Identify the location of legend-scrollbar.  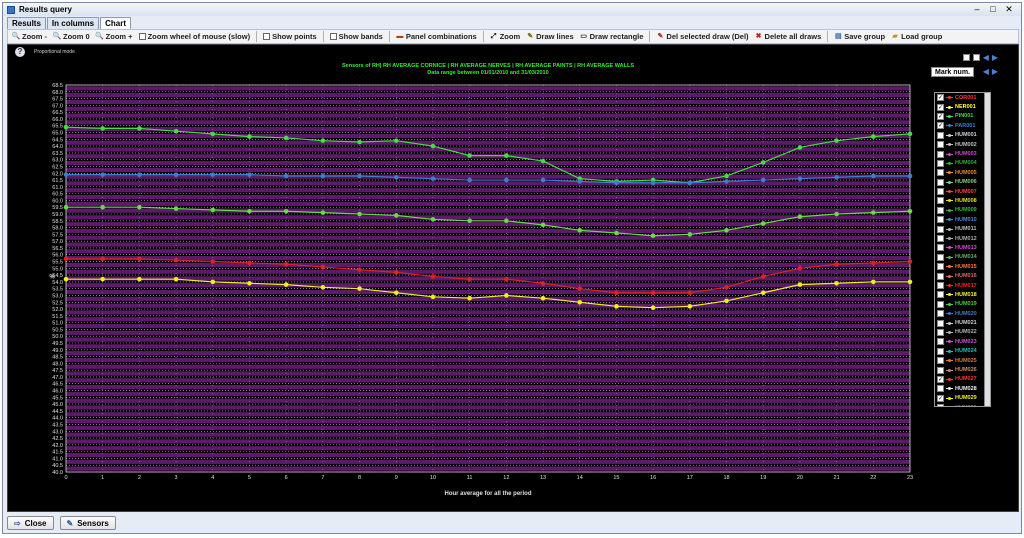
(987, 249).